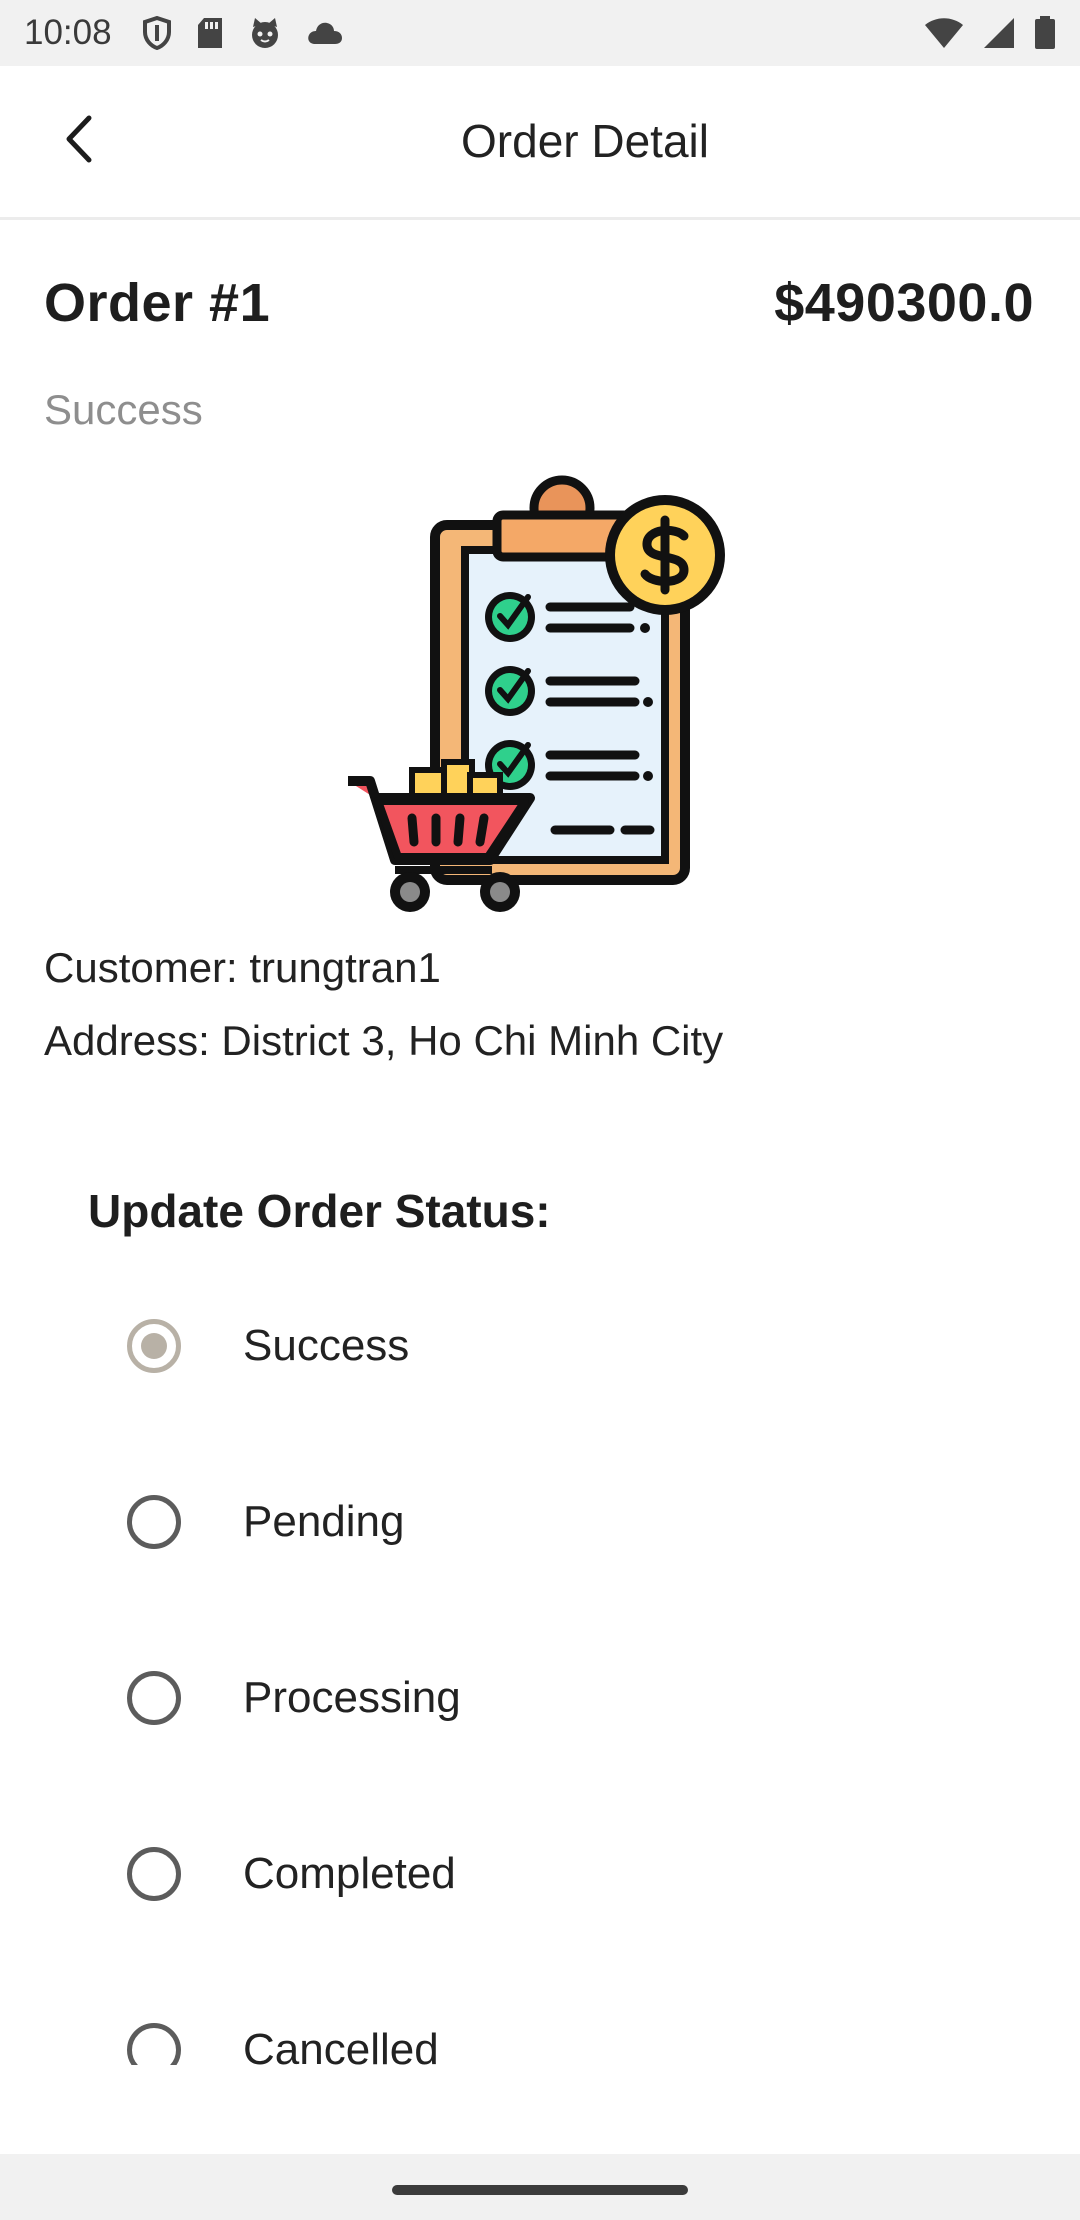 This screenshot has height=2220, width=1080. What do you see at coordinates (341, 2045) in the screenshot?
I see `status-option-label: Cancelled` at bounding box center [341, 2045].